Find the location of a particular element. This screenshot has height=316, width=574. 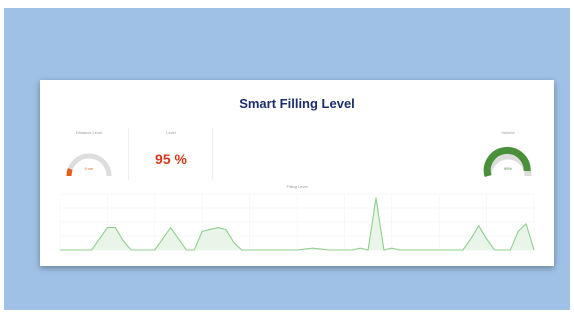

panel-label: Distance Level is located at coordinates (89, 132).